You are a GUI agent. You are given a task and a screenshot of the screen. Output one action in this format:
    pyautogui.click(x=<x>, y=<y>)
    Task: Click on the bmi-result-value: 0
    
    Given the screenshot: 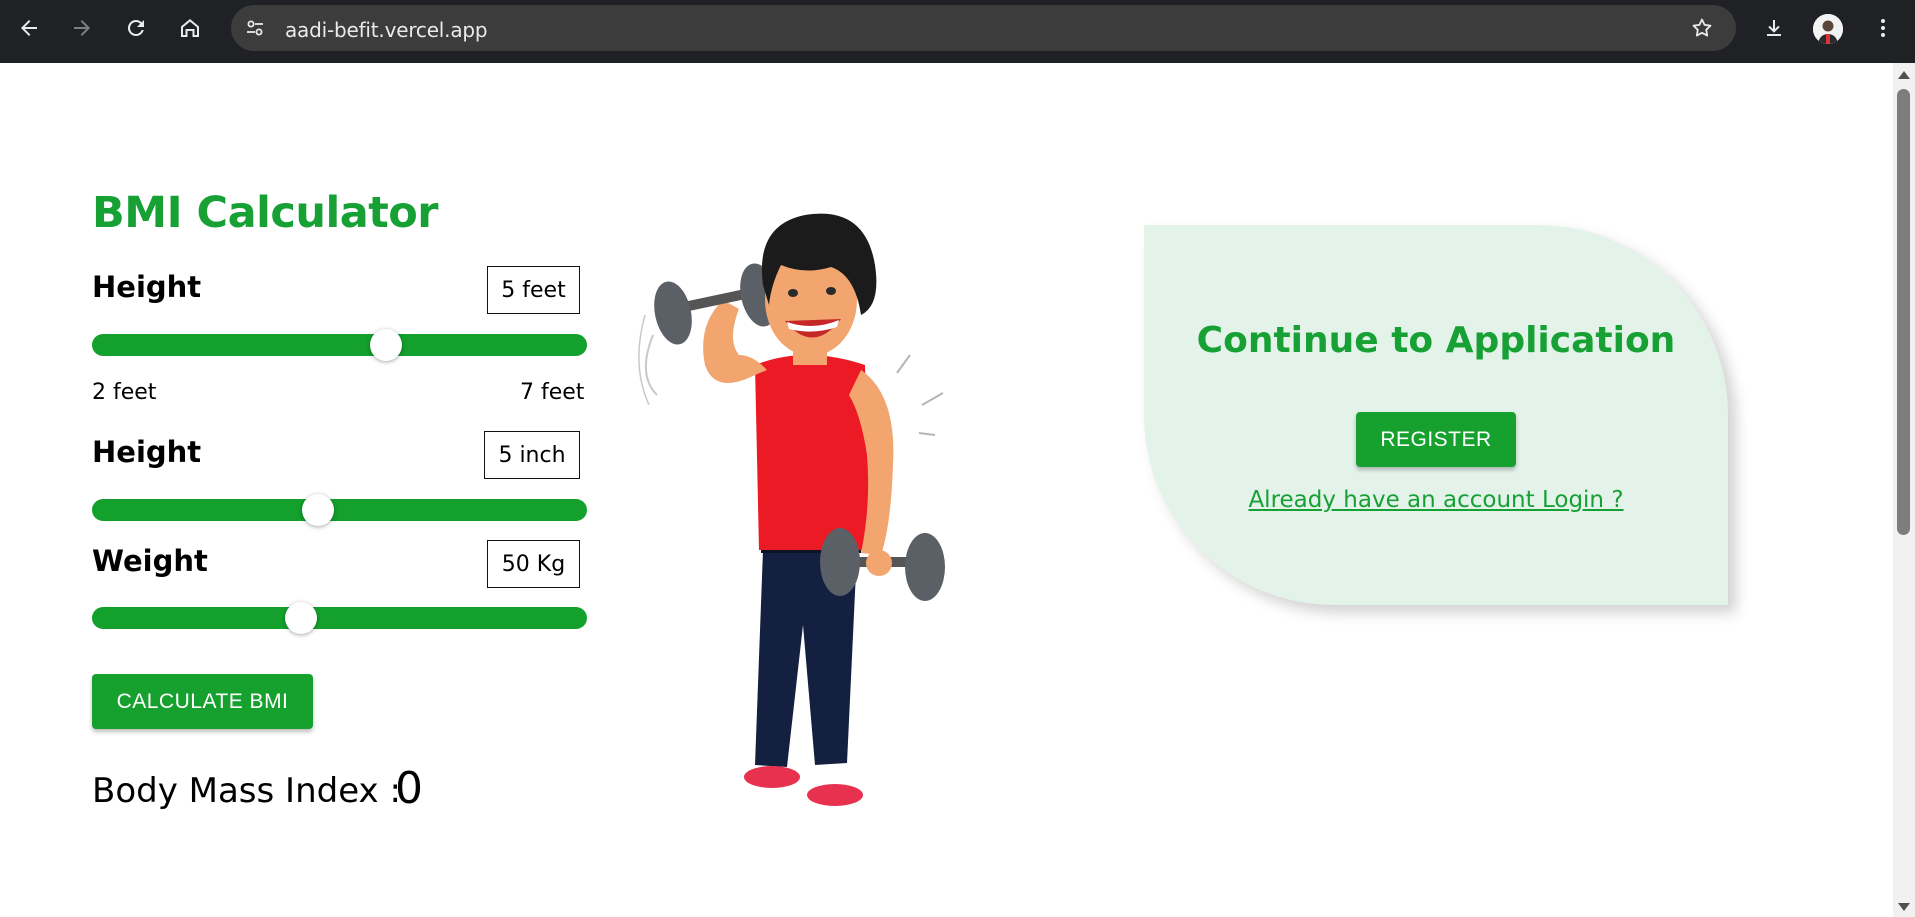 What is the action you would take?
    pyautogui.click(x=409, y=788)
    